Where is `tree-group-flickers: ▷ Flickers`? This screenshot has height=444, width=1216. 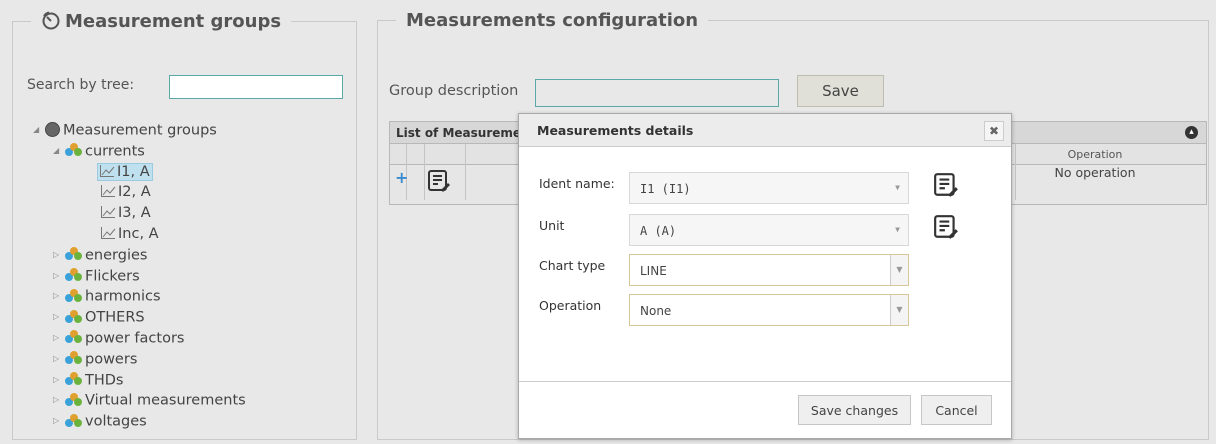 tree-group-flickers: ▷ Flickers is located at coordinates (139, 276).